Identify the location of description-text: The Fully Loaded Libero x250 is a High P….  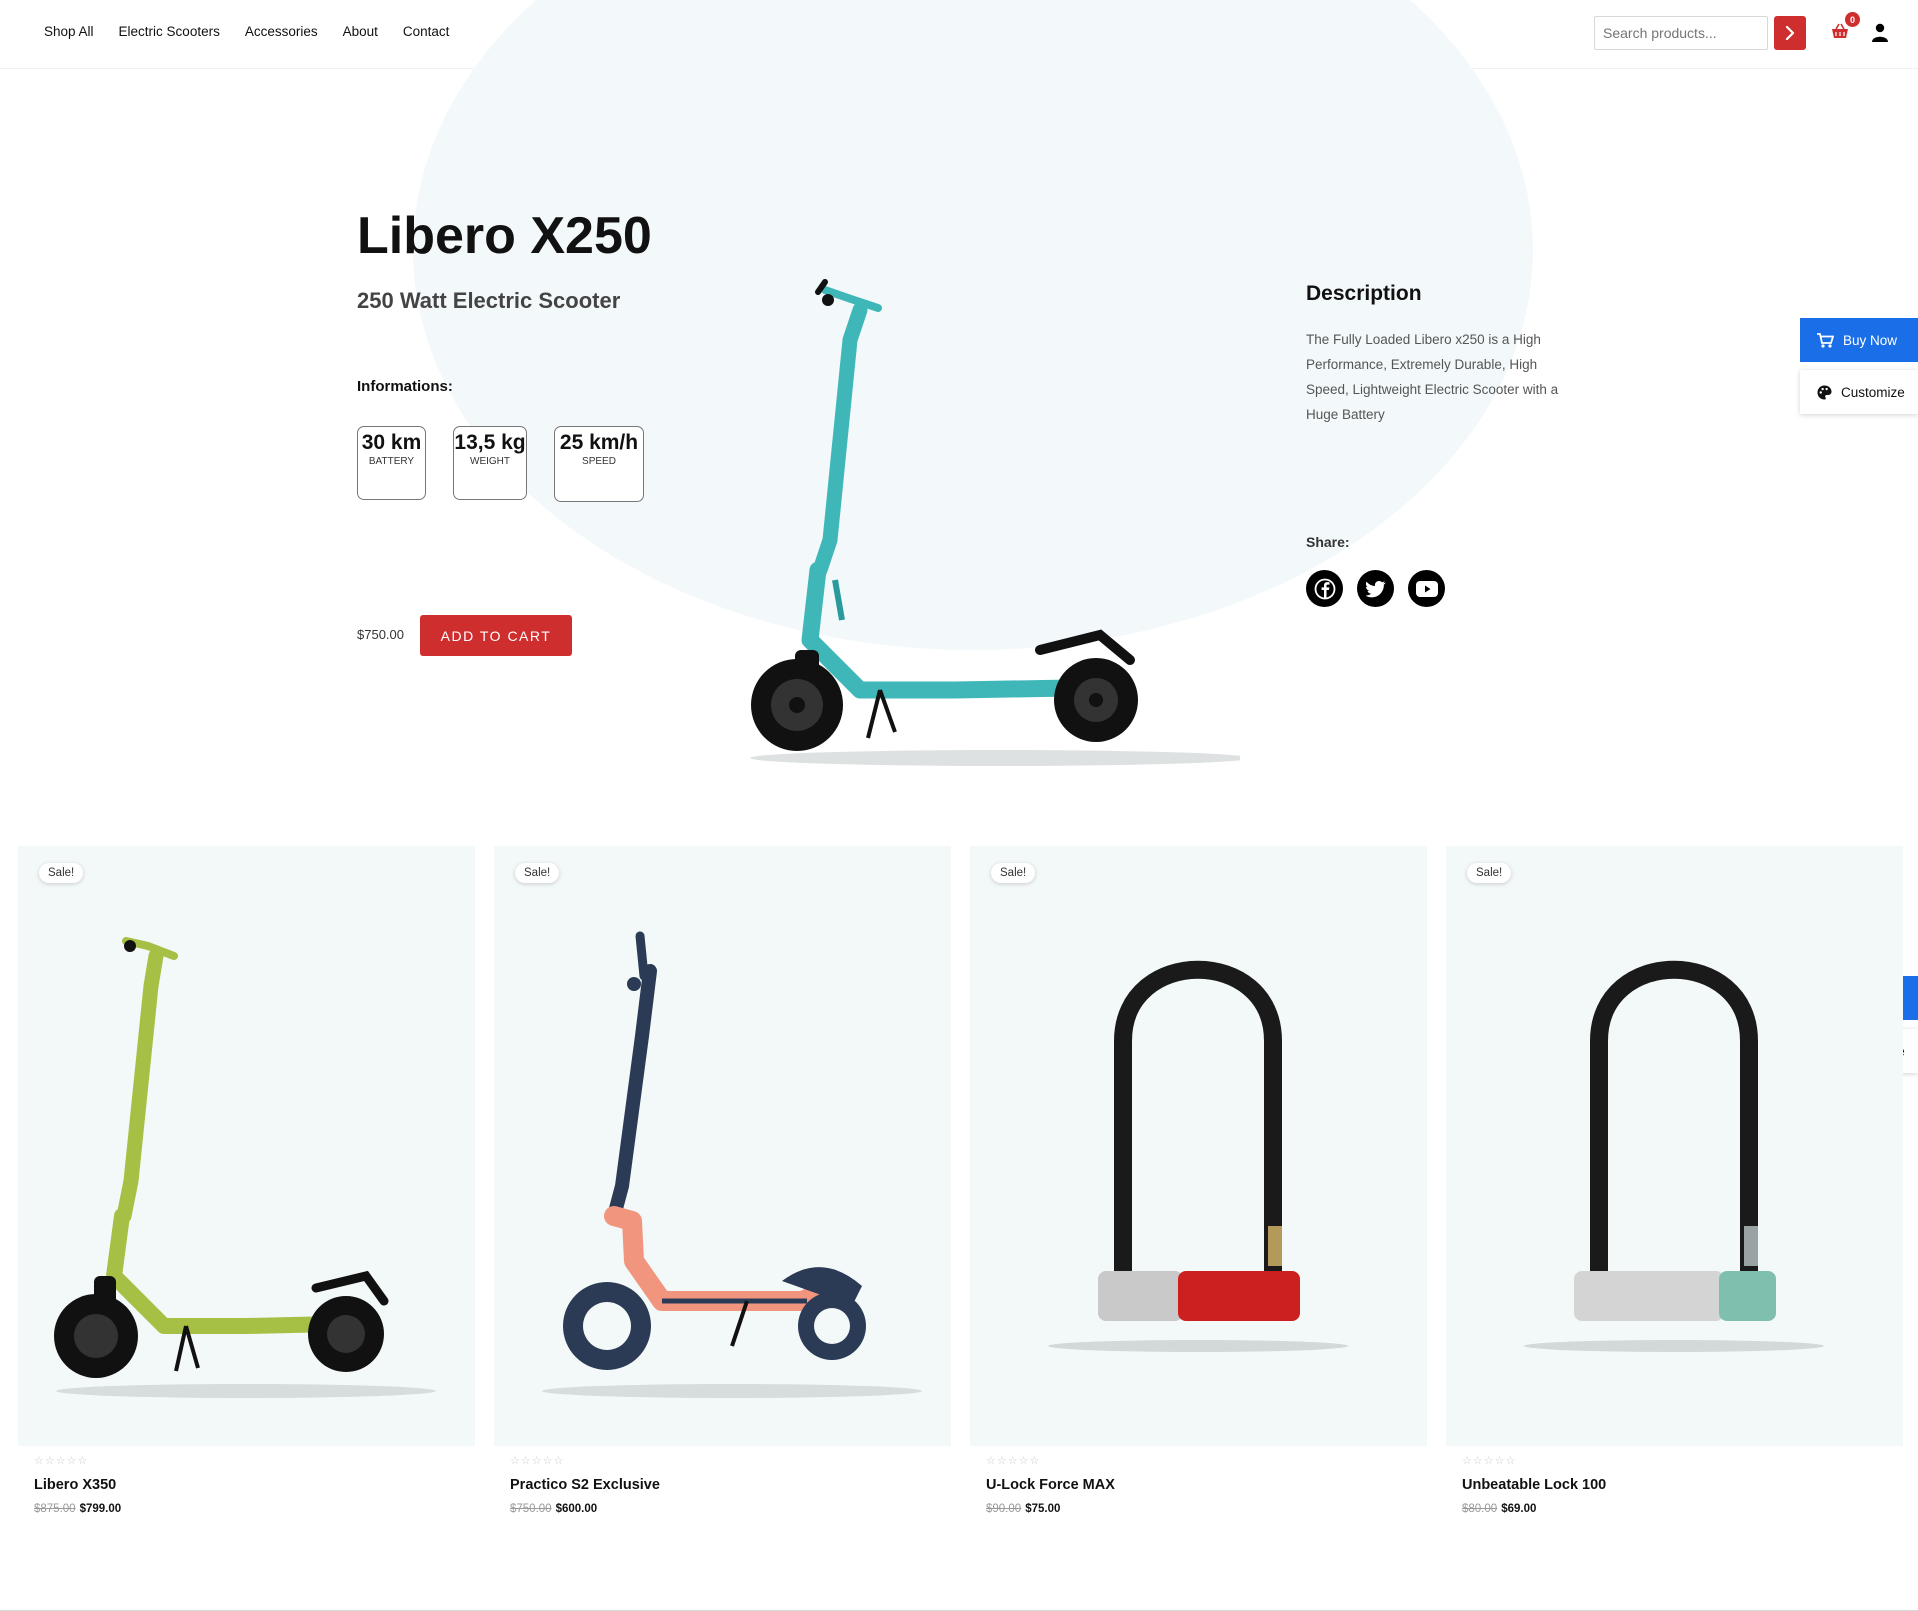
(1432, 377).